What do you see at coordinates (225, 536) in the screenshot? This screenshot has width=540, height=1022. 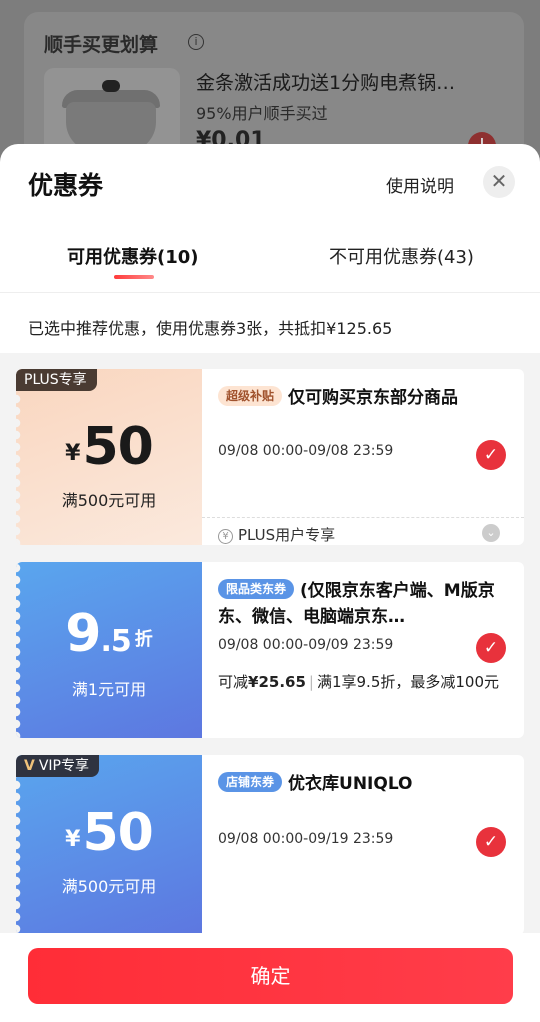 I see `yen-icon: ¥` at bounding box center [225, 536].